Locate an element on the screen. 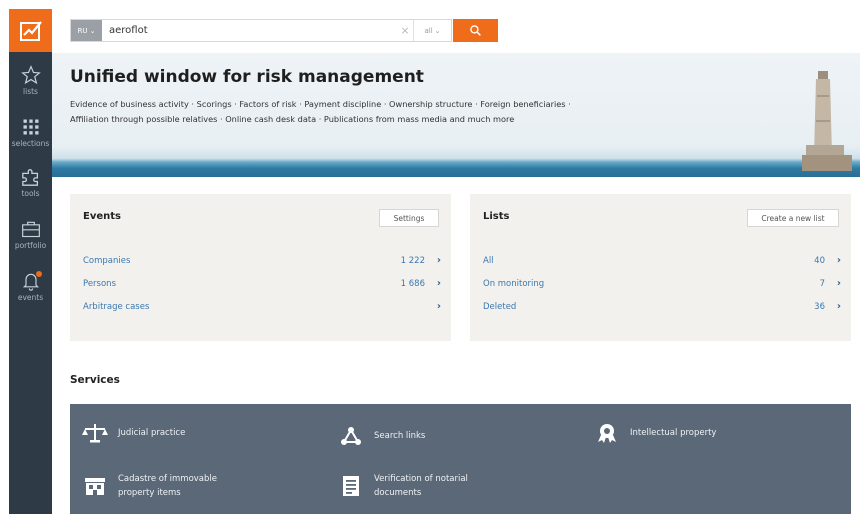 This screenshot has height=514, width=860. search-bar: RU ⌄ × all ⌄ is located at coordinates (261, 30).